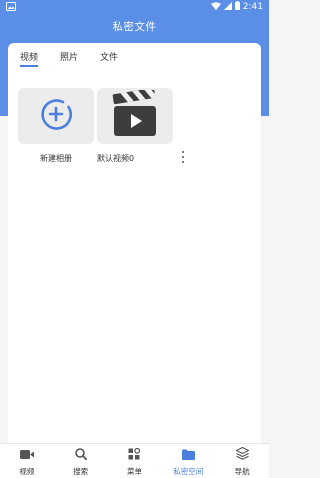 This screenshot has height=478, width=320. What do you see at coordinates (56, 158) in the screenshot?
I see `new-album-label: 新建相册` at bounding box center [56, 158].